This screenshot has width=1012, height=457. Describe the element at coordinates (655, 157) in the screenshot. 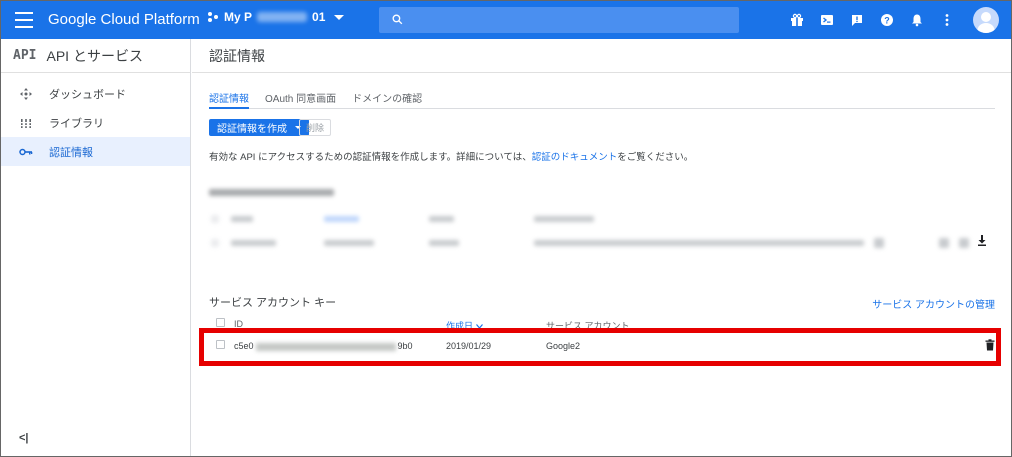

I see `info-text-suffix: をご覧ください。` at that location.